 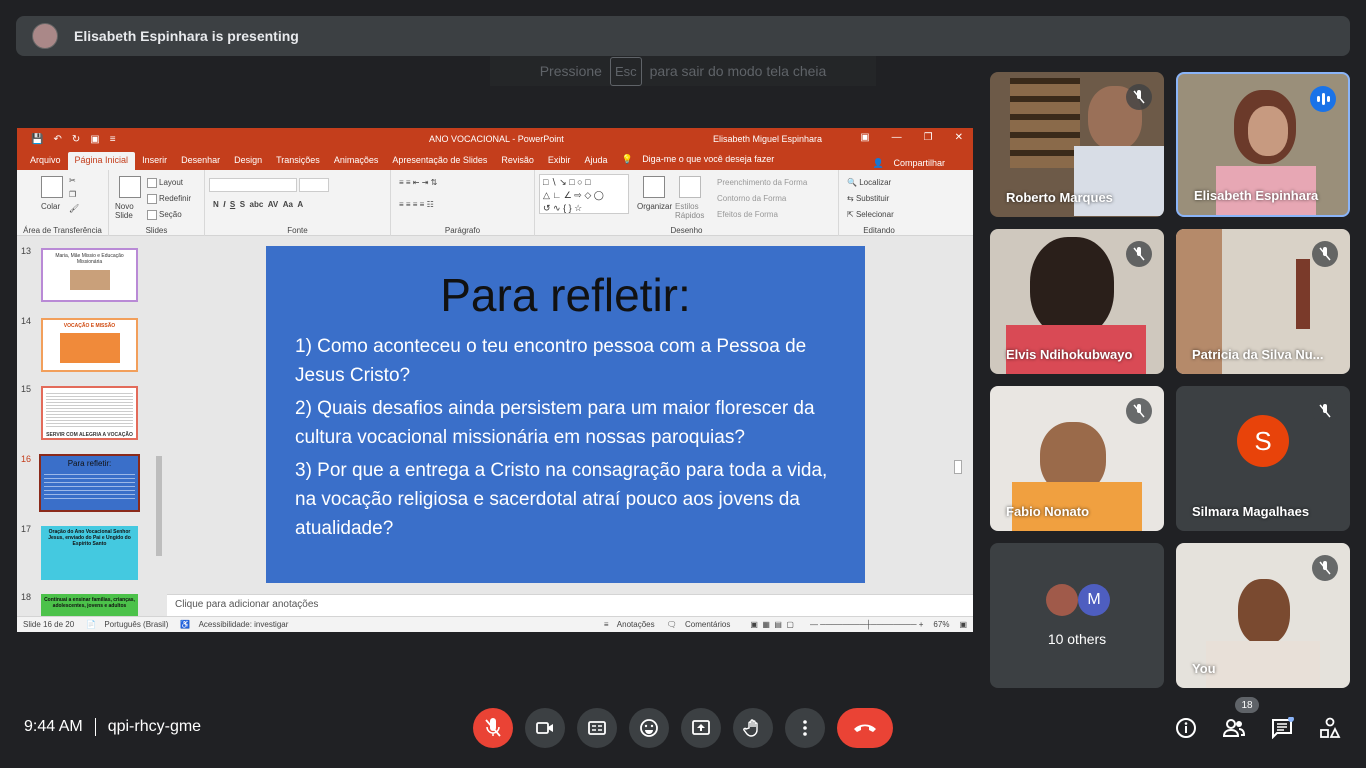 What do you see at coordinates (1282, 728) in the screenshot?
I see `chat-button` at bounding box center [1282, 728].